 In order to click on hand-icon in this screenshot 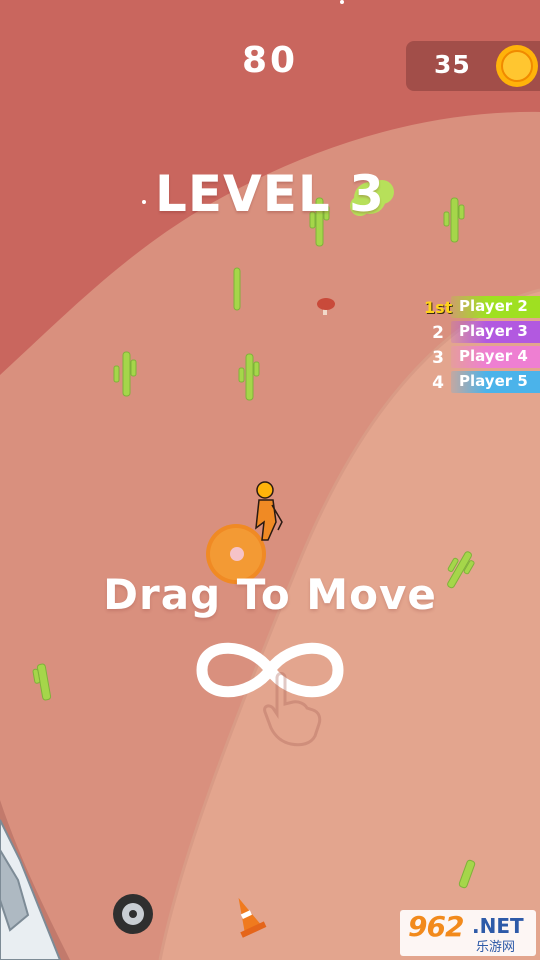, I will do `click(292, 709)`.